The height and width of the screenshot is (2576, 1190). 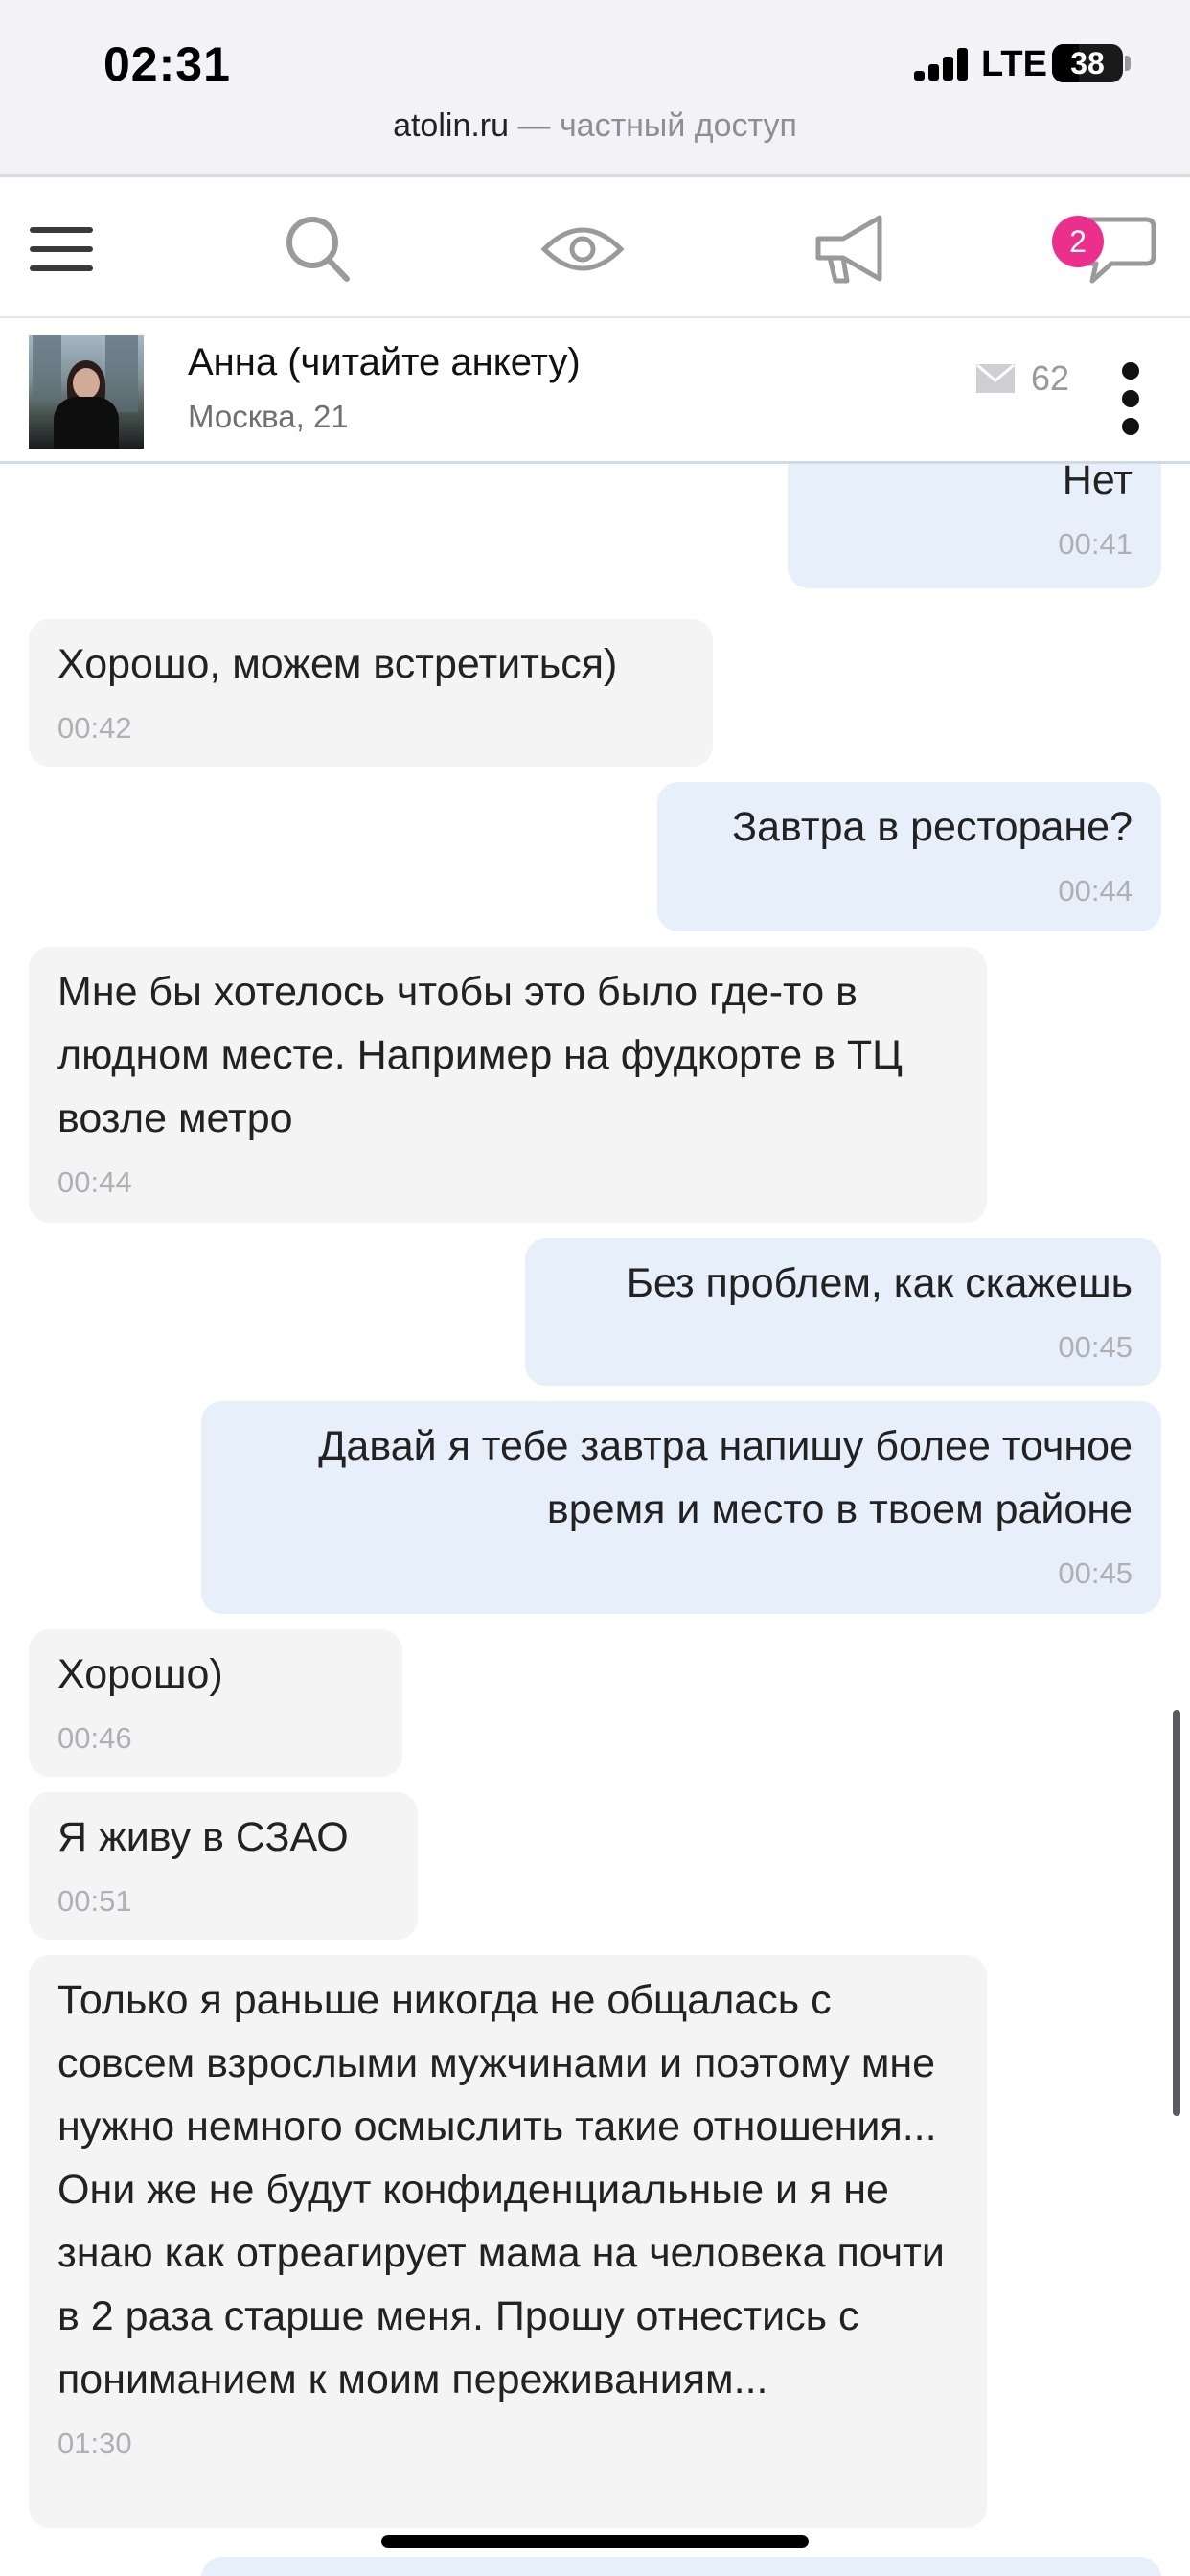 What do you see at coordinates (338, 664) in the screenshot?
I see `message-text: Хорошо, можем встретиться)` at bounding box center [338, 664].